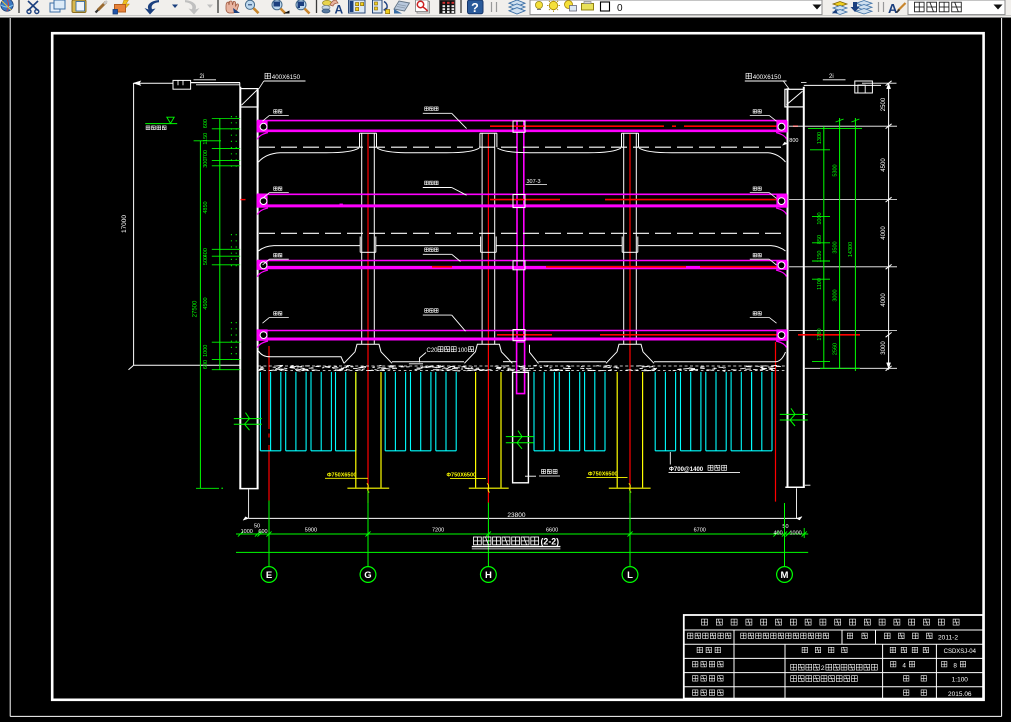 The width and height of the screenshot is (1011, 722). Describe the element at coordinates (195, 308) in the screenshot. I see `svg-text: 27500` at that location.